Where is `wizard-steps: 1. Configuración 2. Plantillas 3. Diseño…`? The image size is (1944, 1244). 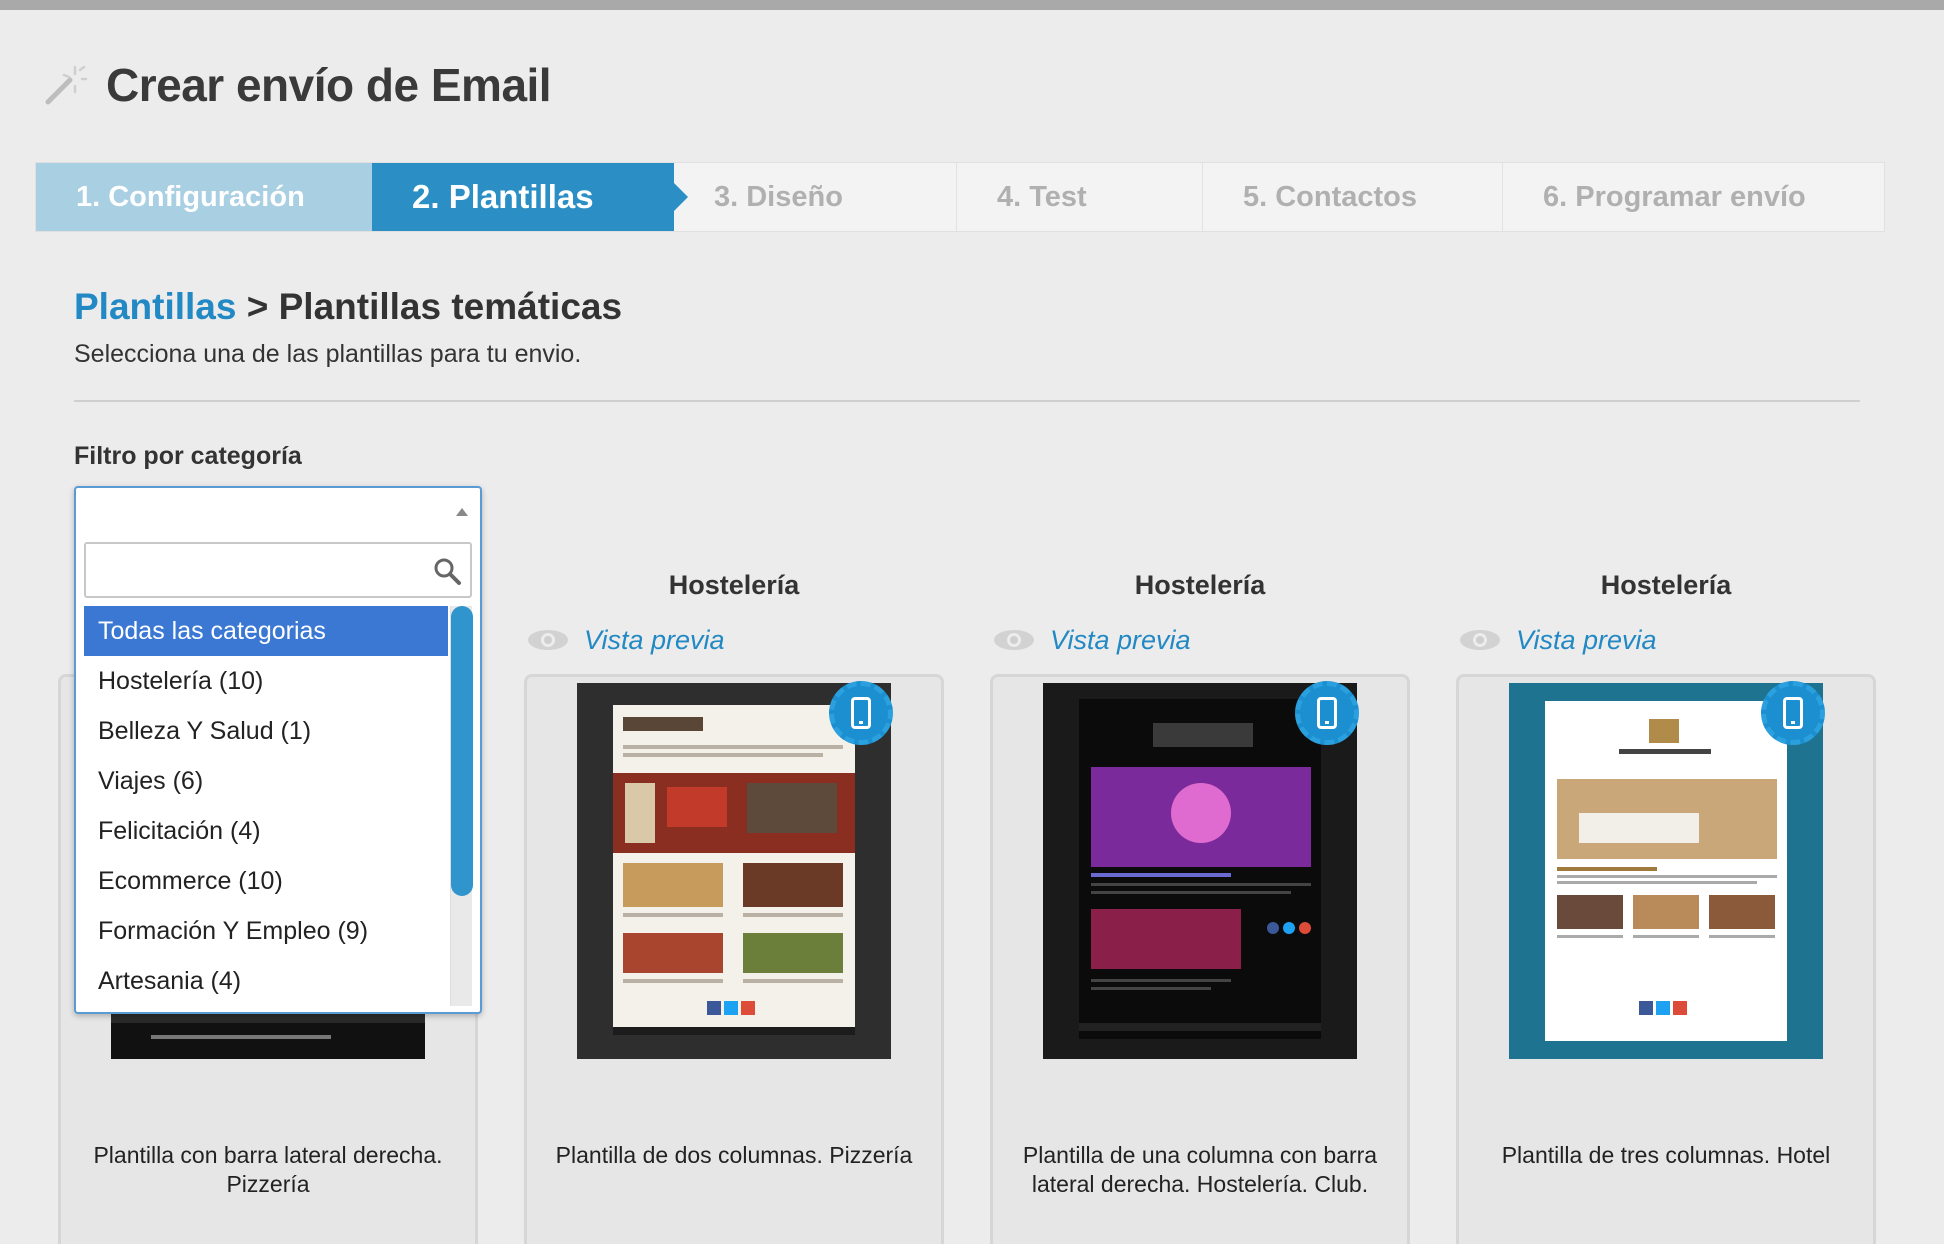
wizard-steps: 1. Configuración 2. Plantillas 3. Diseño… is located at coordinates (960, 197).